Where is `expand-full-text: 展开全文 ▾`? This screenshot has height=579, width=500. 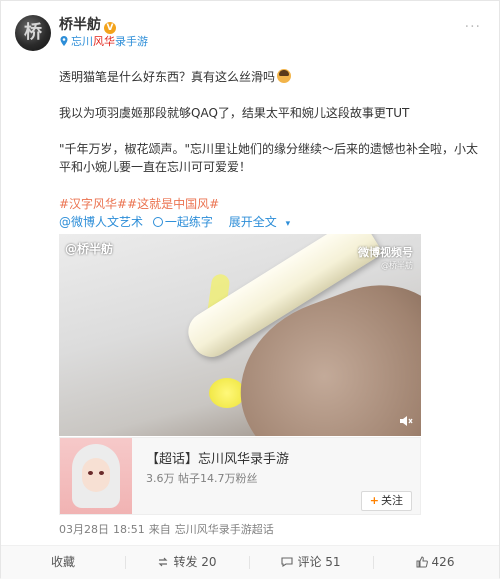
expand-full-text: 展开全文 ▾ is located at coordinates (262, 222).